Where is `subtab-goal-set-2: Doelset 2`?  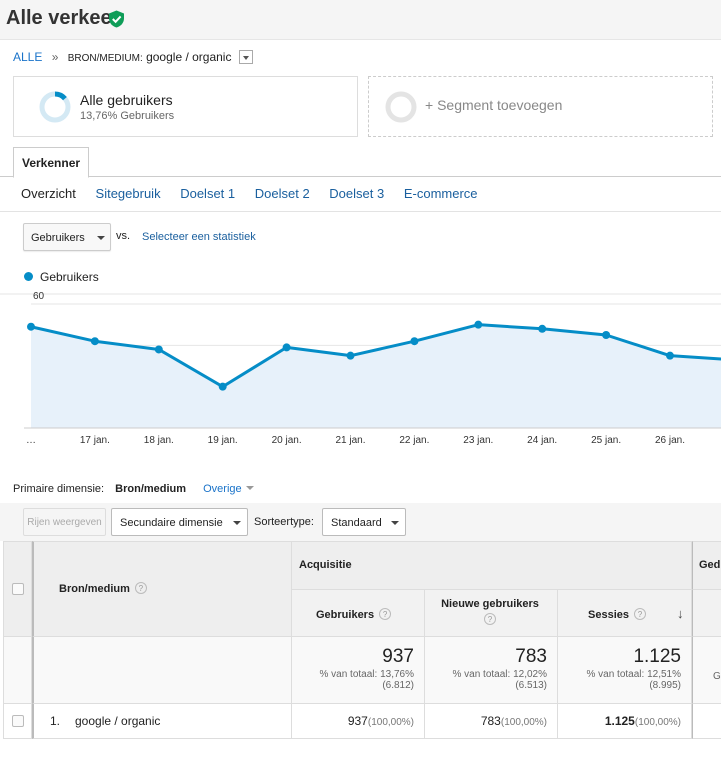 subtab-goal-set-2: Doelset 2 is located at coordinates (282, 193).